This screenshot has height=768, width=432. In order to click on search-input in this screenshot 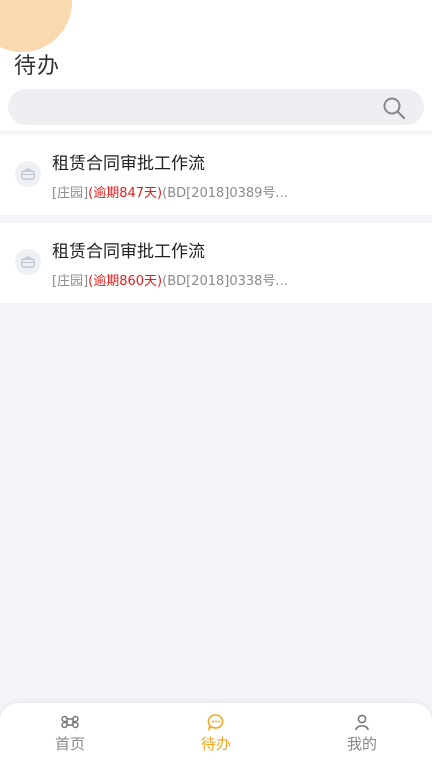, I will do `click(216, 107)`.